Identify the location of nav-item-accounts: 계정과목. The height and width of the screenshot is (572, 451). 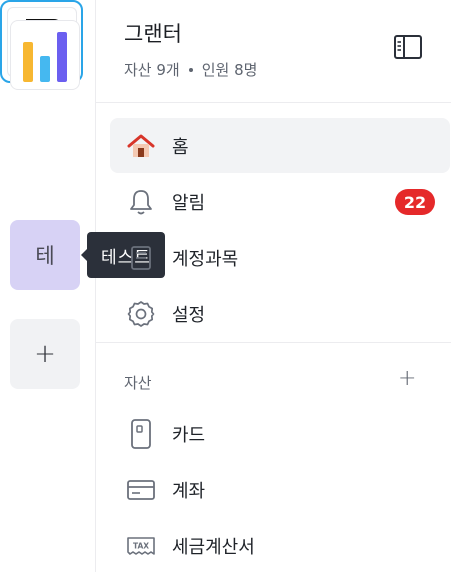
(280, 257).